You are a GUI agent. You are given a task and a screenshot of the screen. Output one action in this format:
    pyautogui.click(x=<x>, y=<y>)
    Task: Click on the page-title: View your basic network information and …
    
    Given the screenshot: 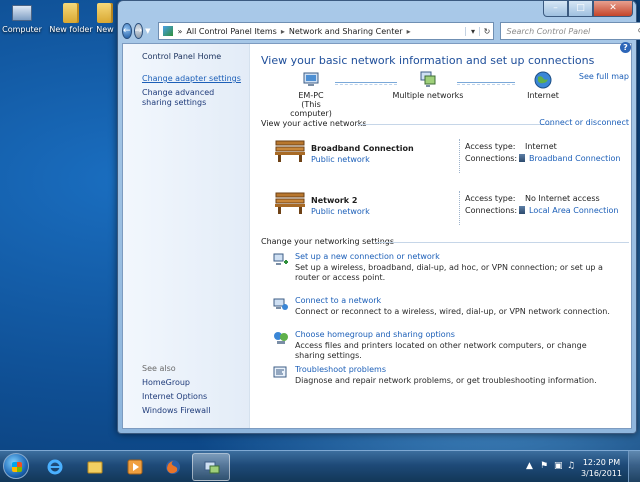 What is the action you would take?
    pyautogui.click(x=428, y=60)
    